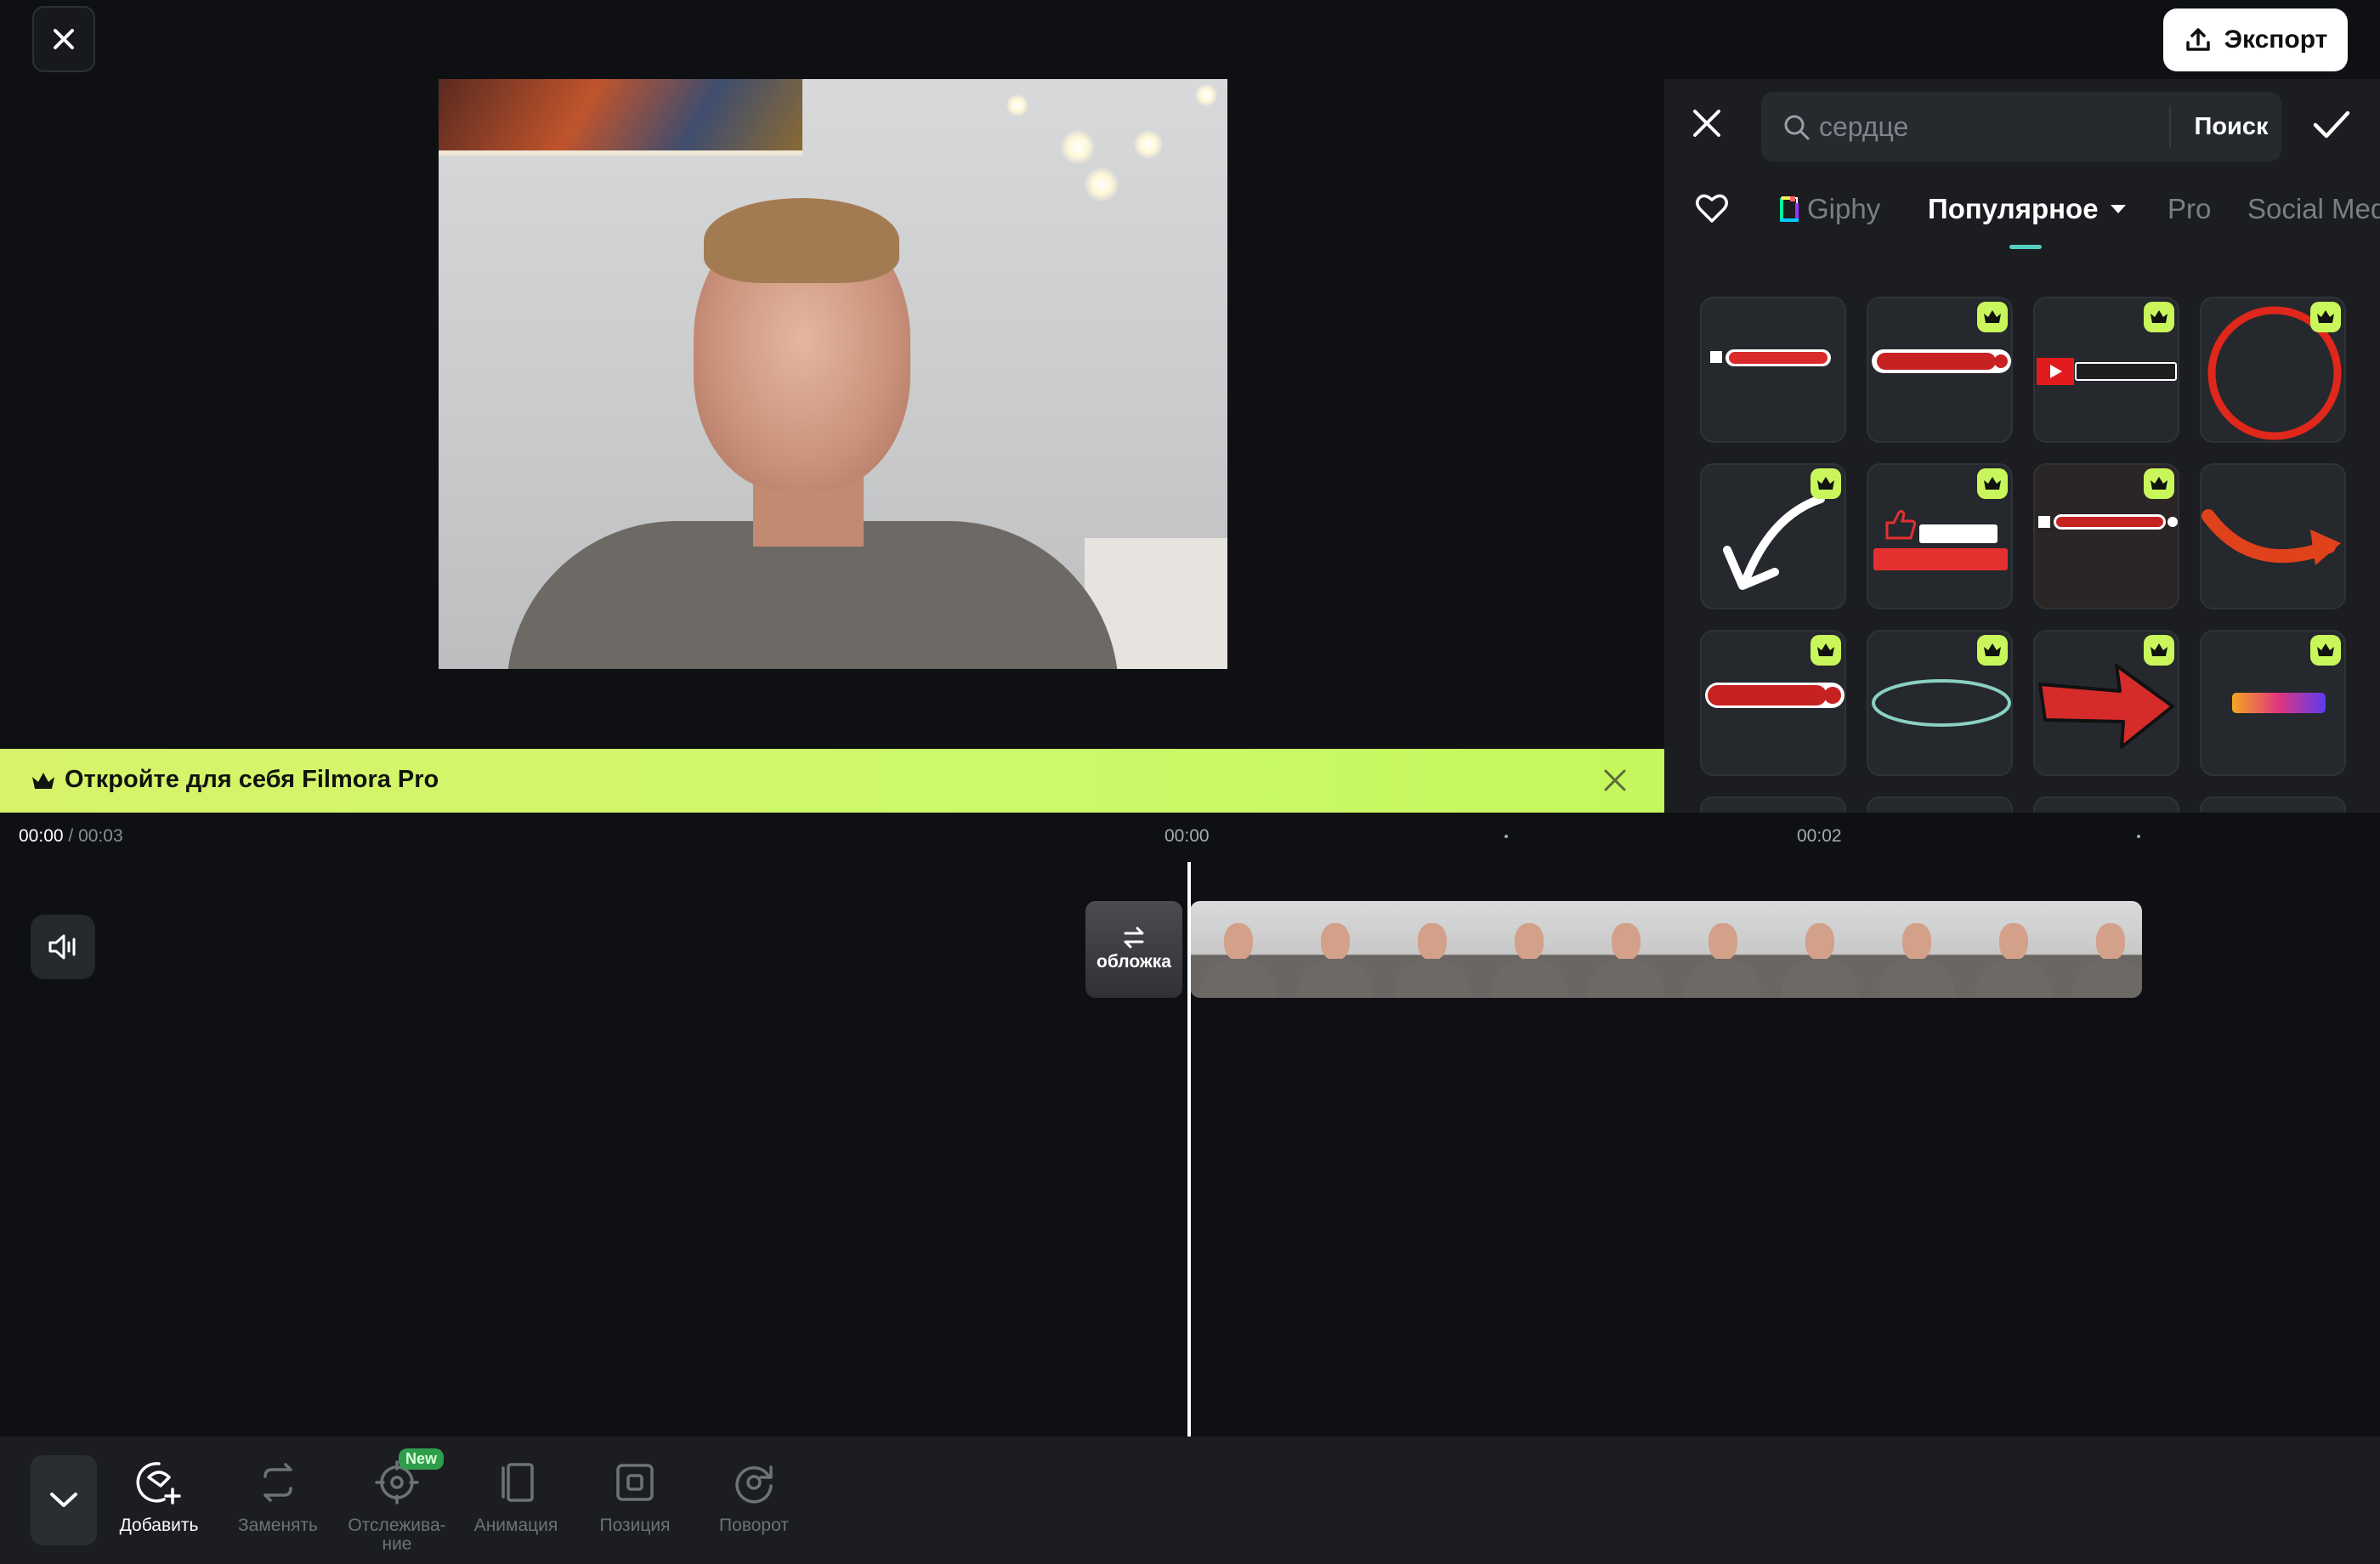 This screenshot has width=2380, height=1564. I want to click on tab-giphy: Giphy, so click(1830, 209).